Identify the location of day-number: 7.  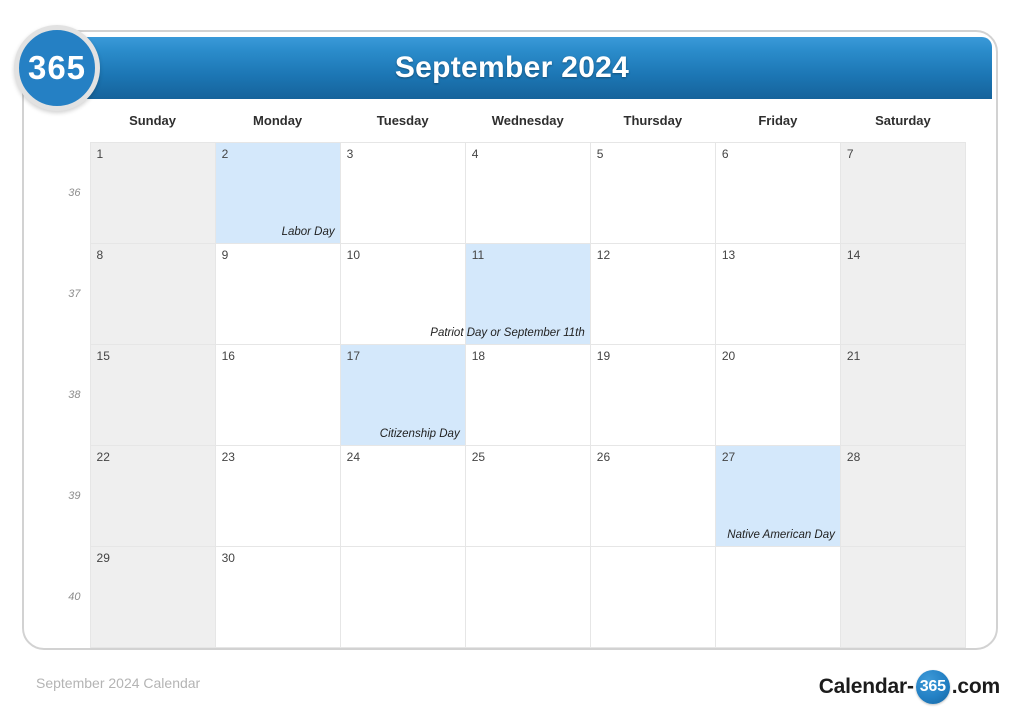
(850, 154).